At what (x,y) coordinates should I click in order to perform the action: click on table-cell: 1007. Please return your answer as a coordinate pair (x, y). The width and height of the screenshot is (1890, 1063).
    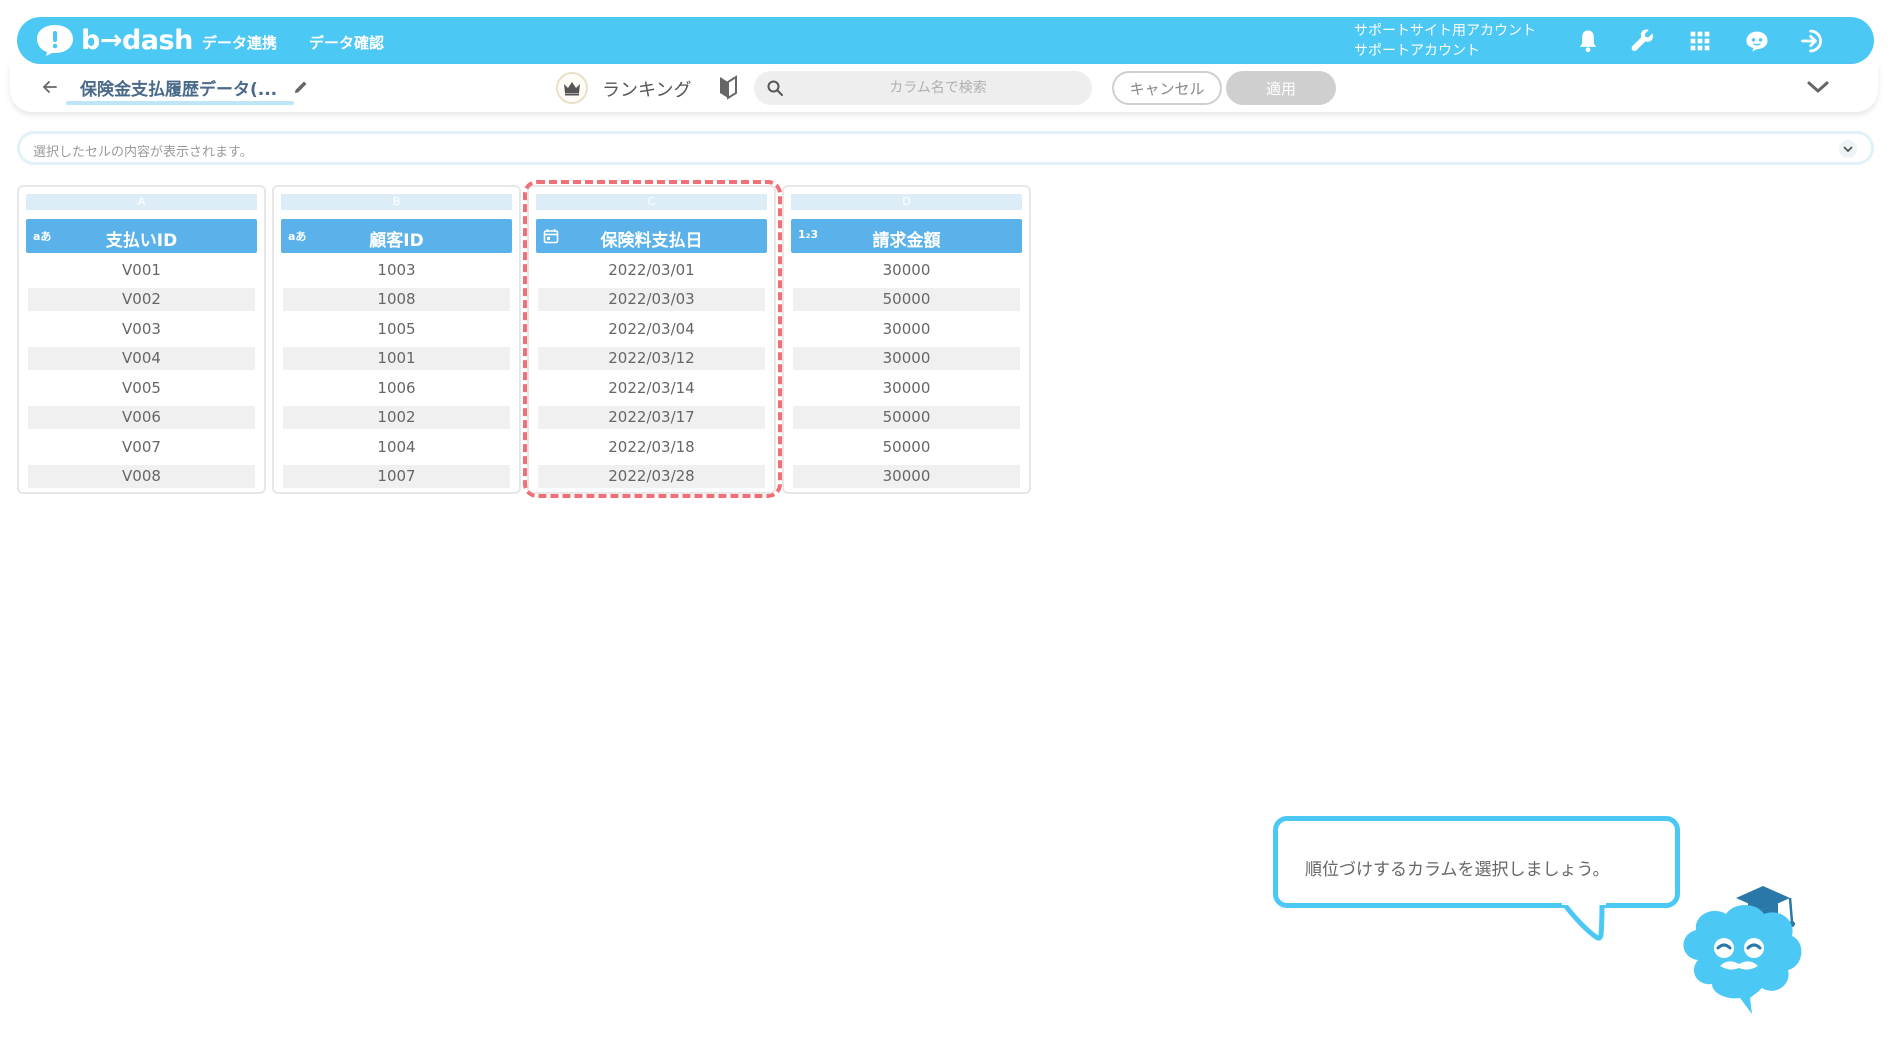
    Looking at the image, I should click on (396, 476).